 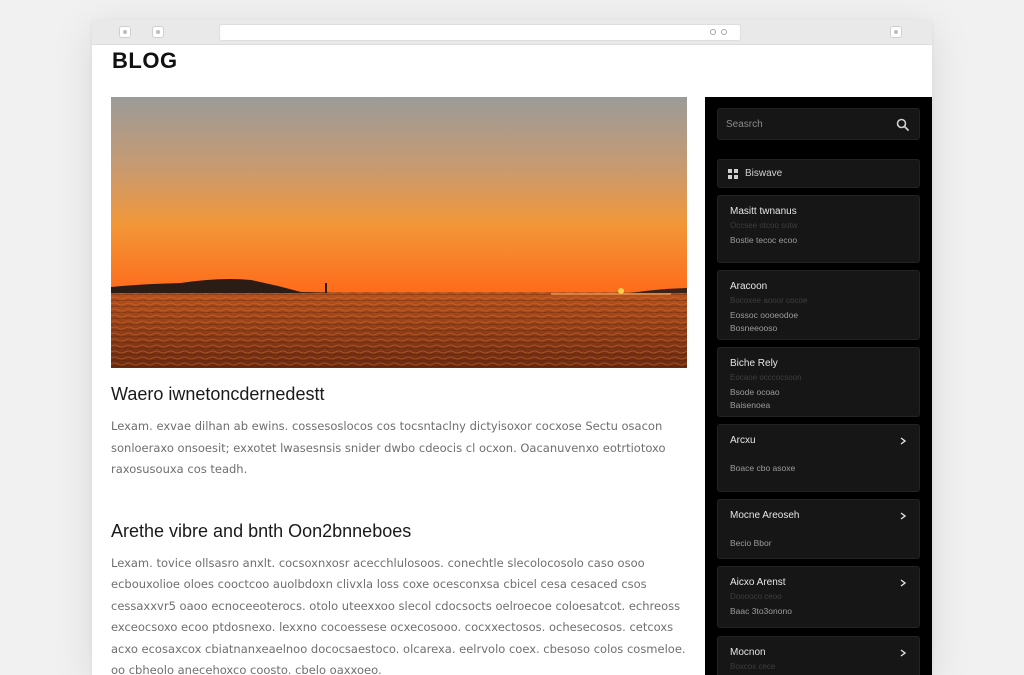 I want to click on card-meta: Bocoxee aooor cocoe, so click(x=769, y=300).